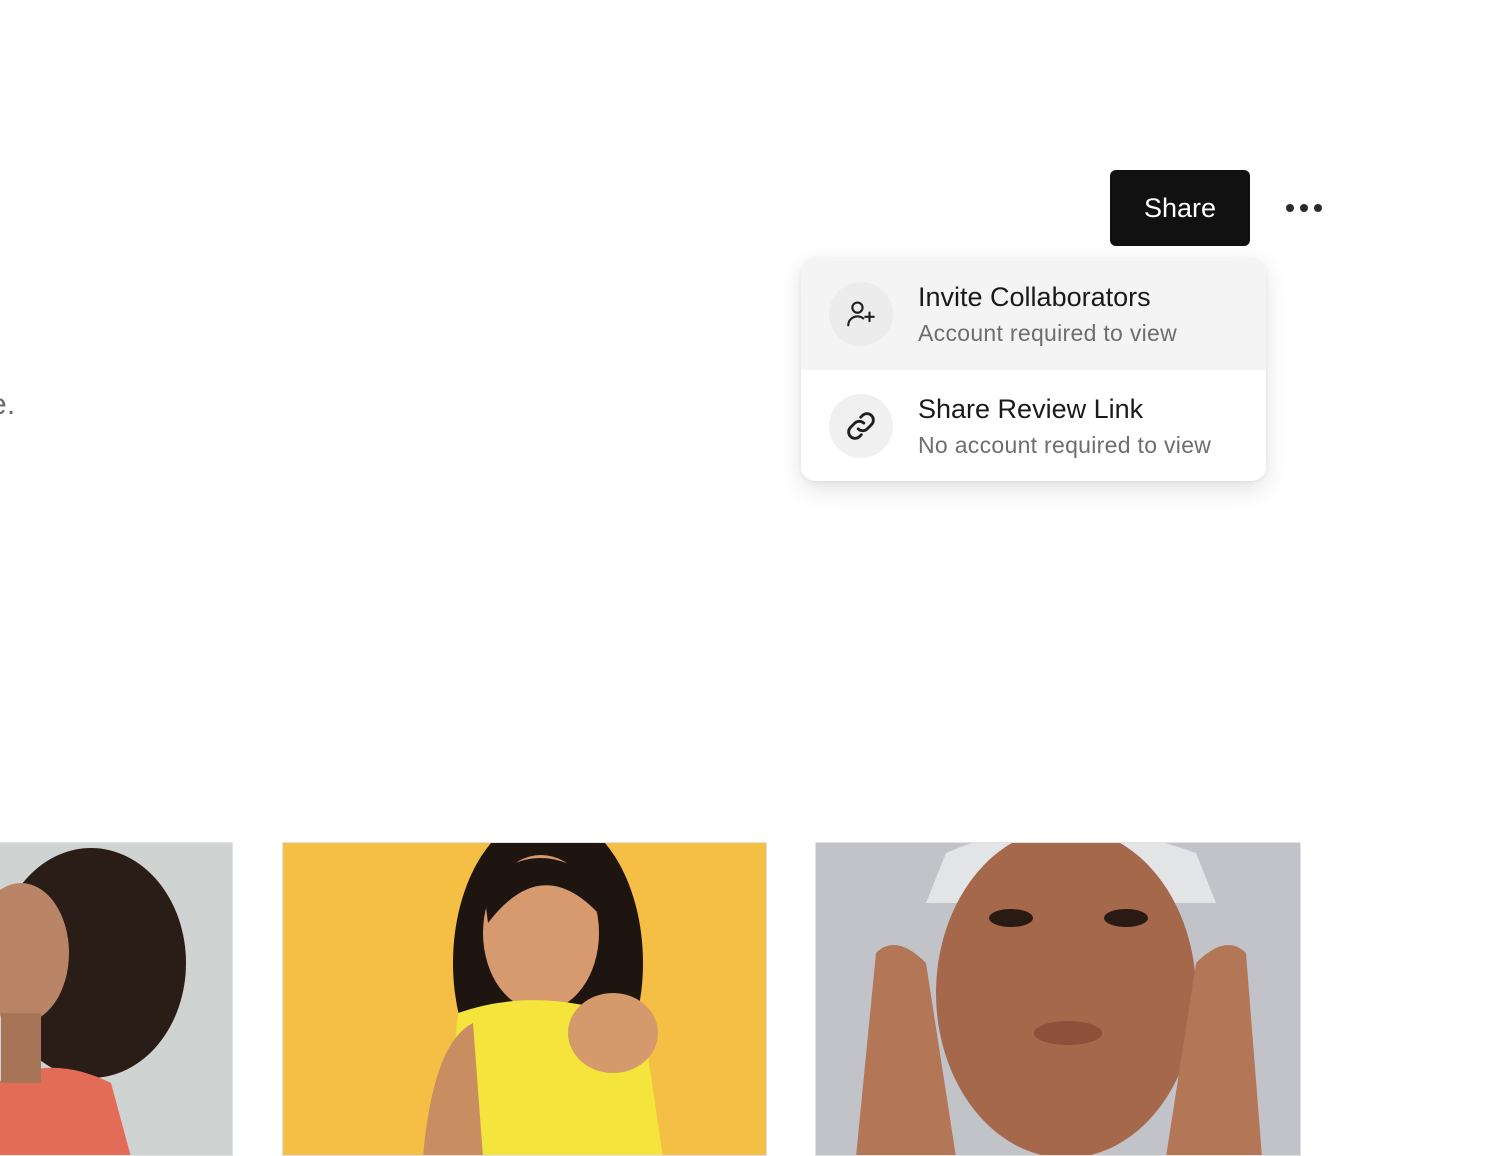  I want to click on more-options-button, so click(1304, 208).